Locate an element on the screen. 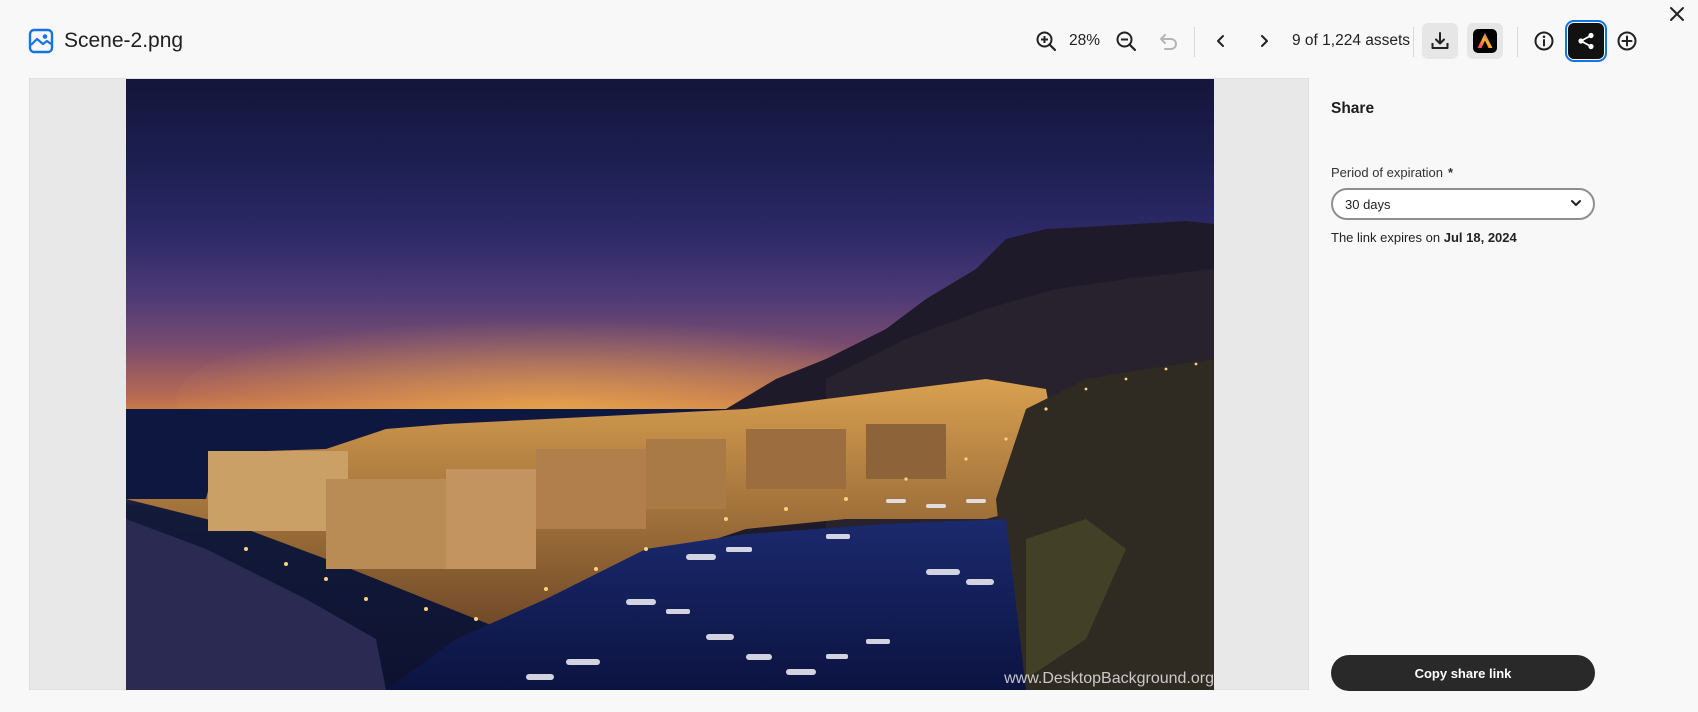  expiration-label: Period of expiration * is located at coordinates (1392, 172).